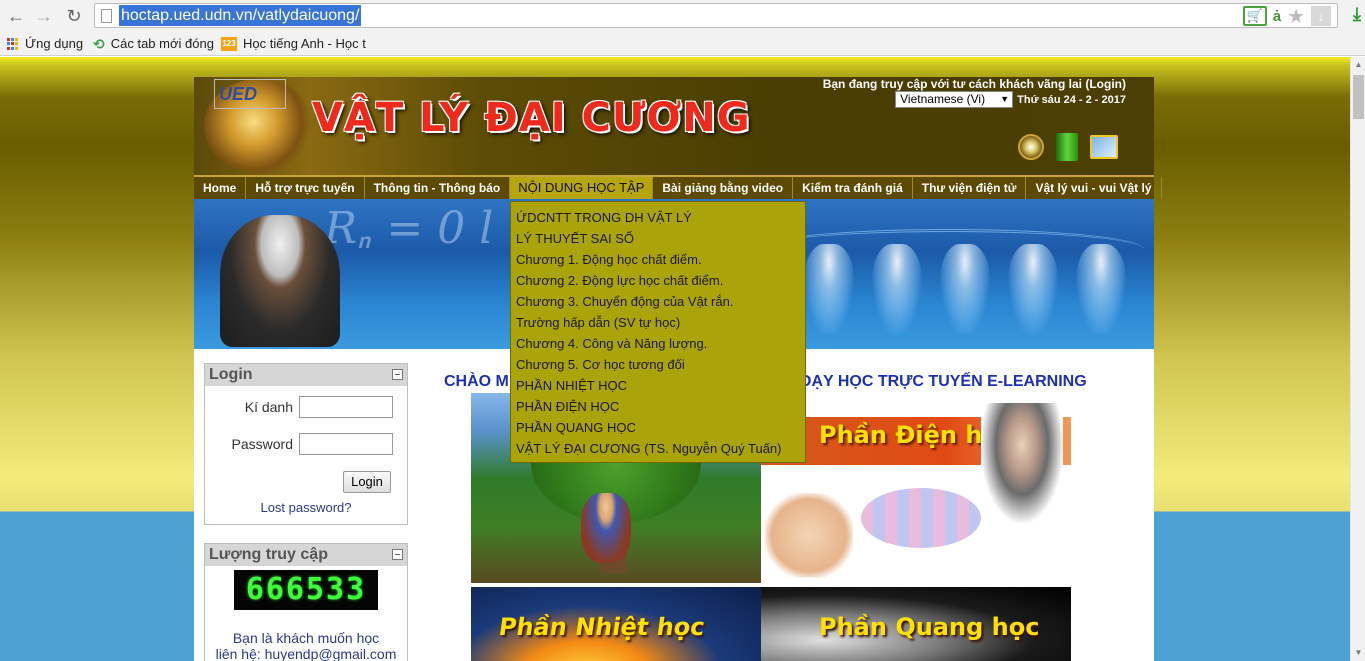  Describe the element at coordinates (231, 374) in the screenshot. I see `block-title: Login` at that location.